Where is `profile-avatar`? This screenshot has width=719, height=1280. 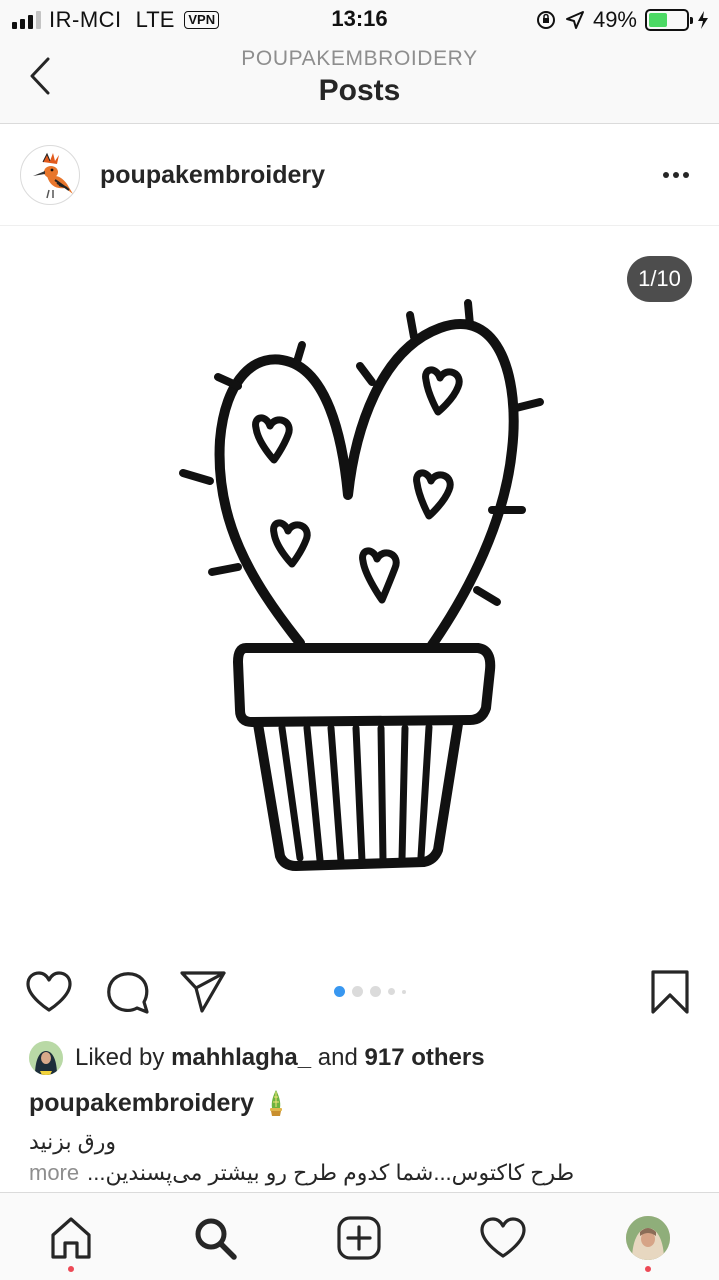
profile-avatar is located at coordinates (648, 1238).